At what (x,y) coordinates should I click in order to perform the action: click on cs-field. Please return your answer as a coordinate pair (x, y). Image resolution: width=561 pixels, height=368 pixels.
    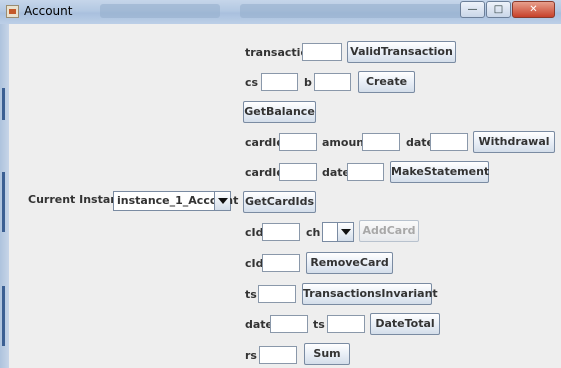
    Looking at the image, I should click on (279, 82).